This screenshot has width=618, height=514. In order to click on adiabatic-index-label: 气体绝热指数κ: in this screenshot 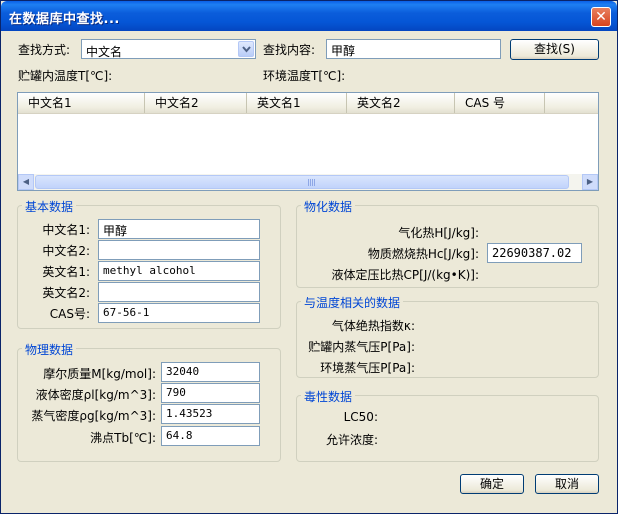, I will do `click(373, 326)`.